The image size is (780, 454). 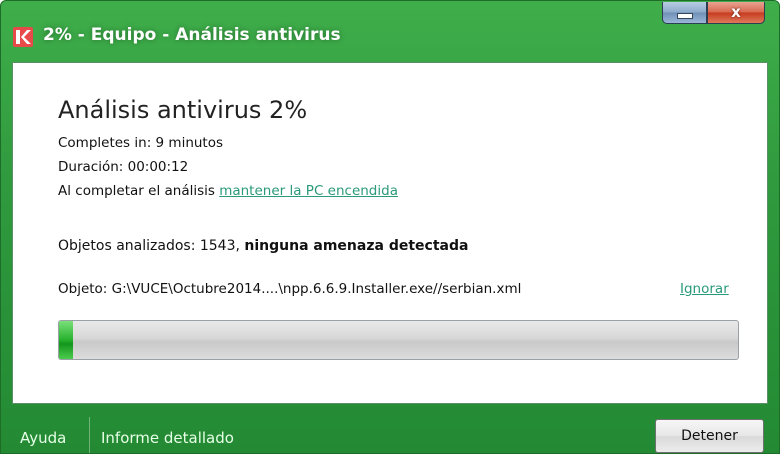 What do you see at coordinates (141, 143) in the screenshot?
I see `completes-in-text: Completes in: 9 minutos` at bounding box center [141, 143].